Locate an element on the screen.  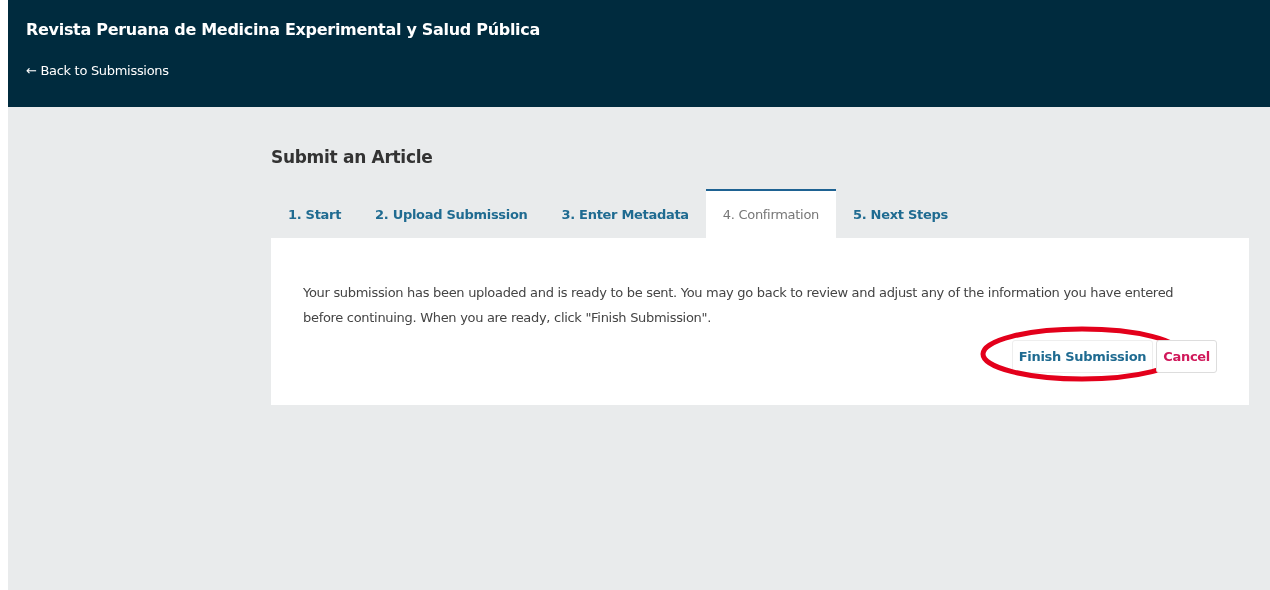
step-tab: 3. Enter Metadata is located at coordinates (625, 213).